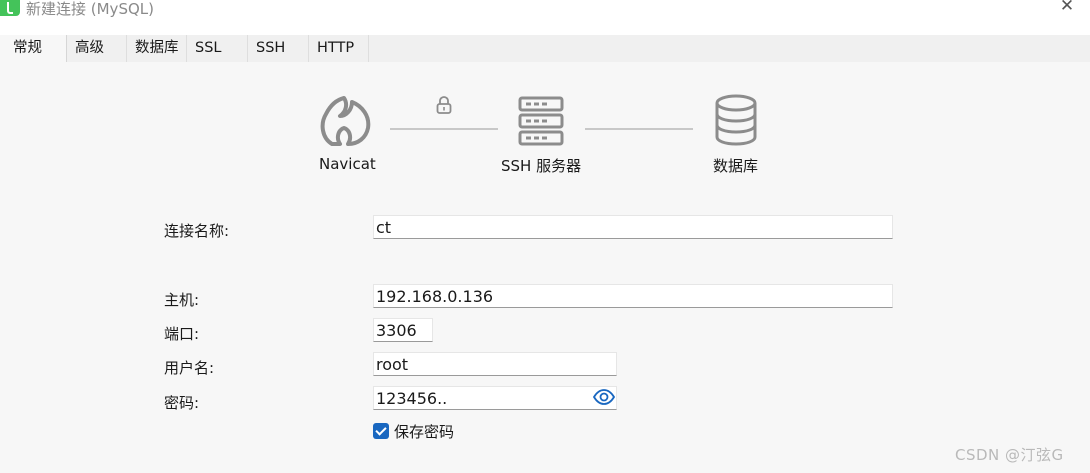 This screenshot has width=1090, height=473. I want to click on username-label: 用户名:, so click(189, 368).